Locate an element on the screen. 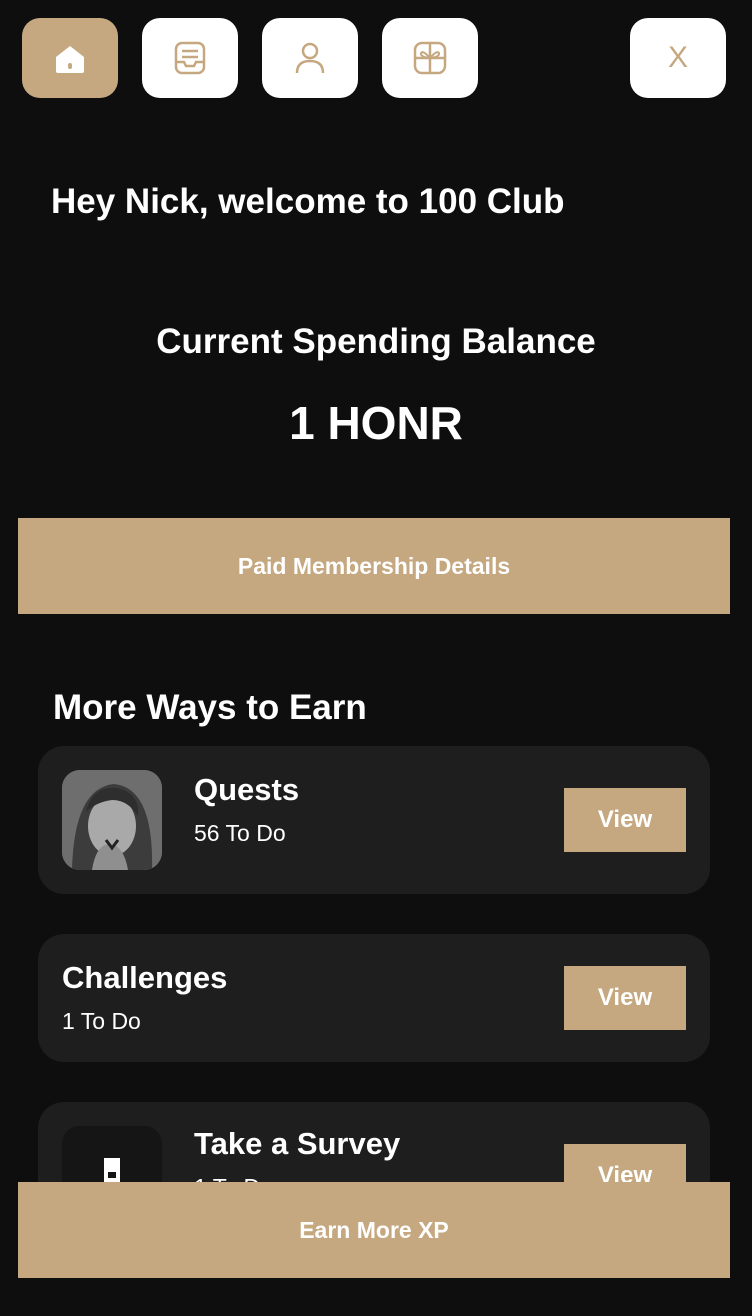  nav-inbox-button is located at coordinates (190, 58).